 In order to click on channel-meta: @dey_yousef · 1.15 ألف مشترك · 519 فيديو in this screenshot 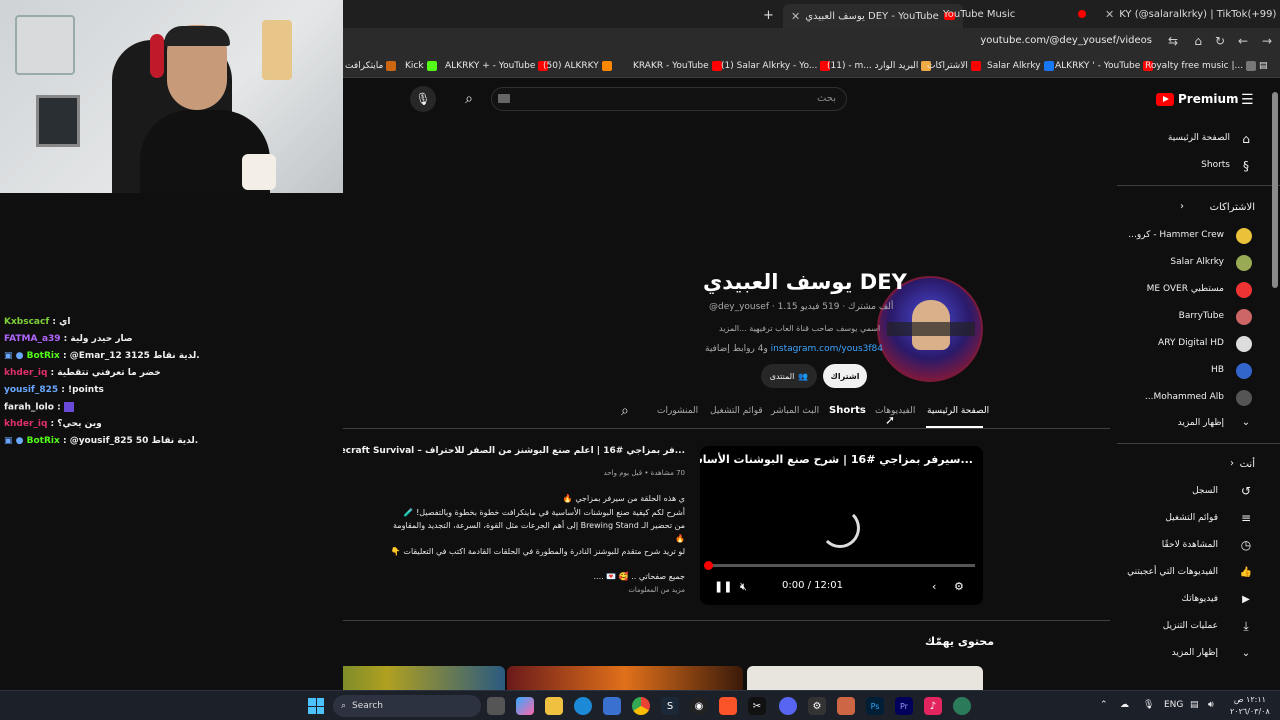, I will do `click(801, 307)`.